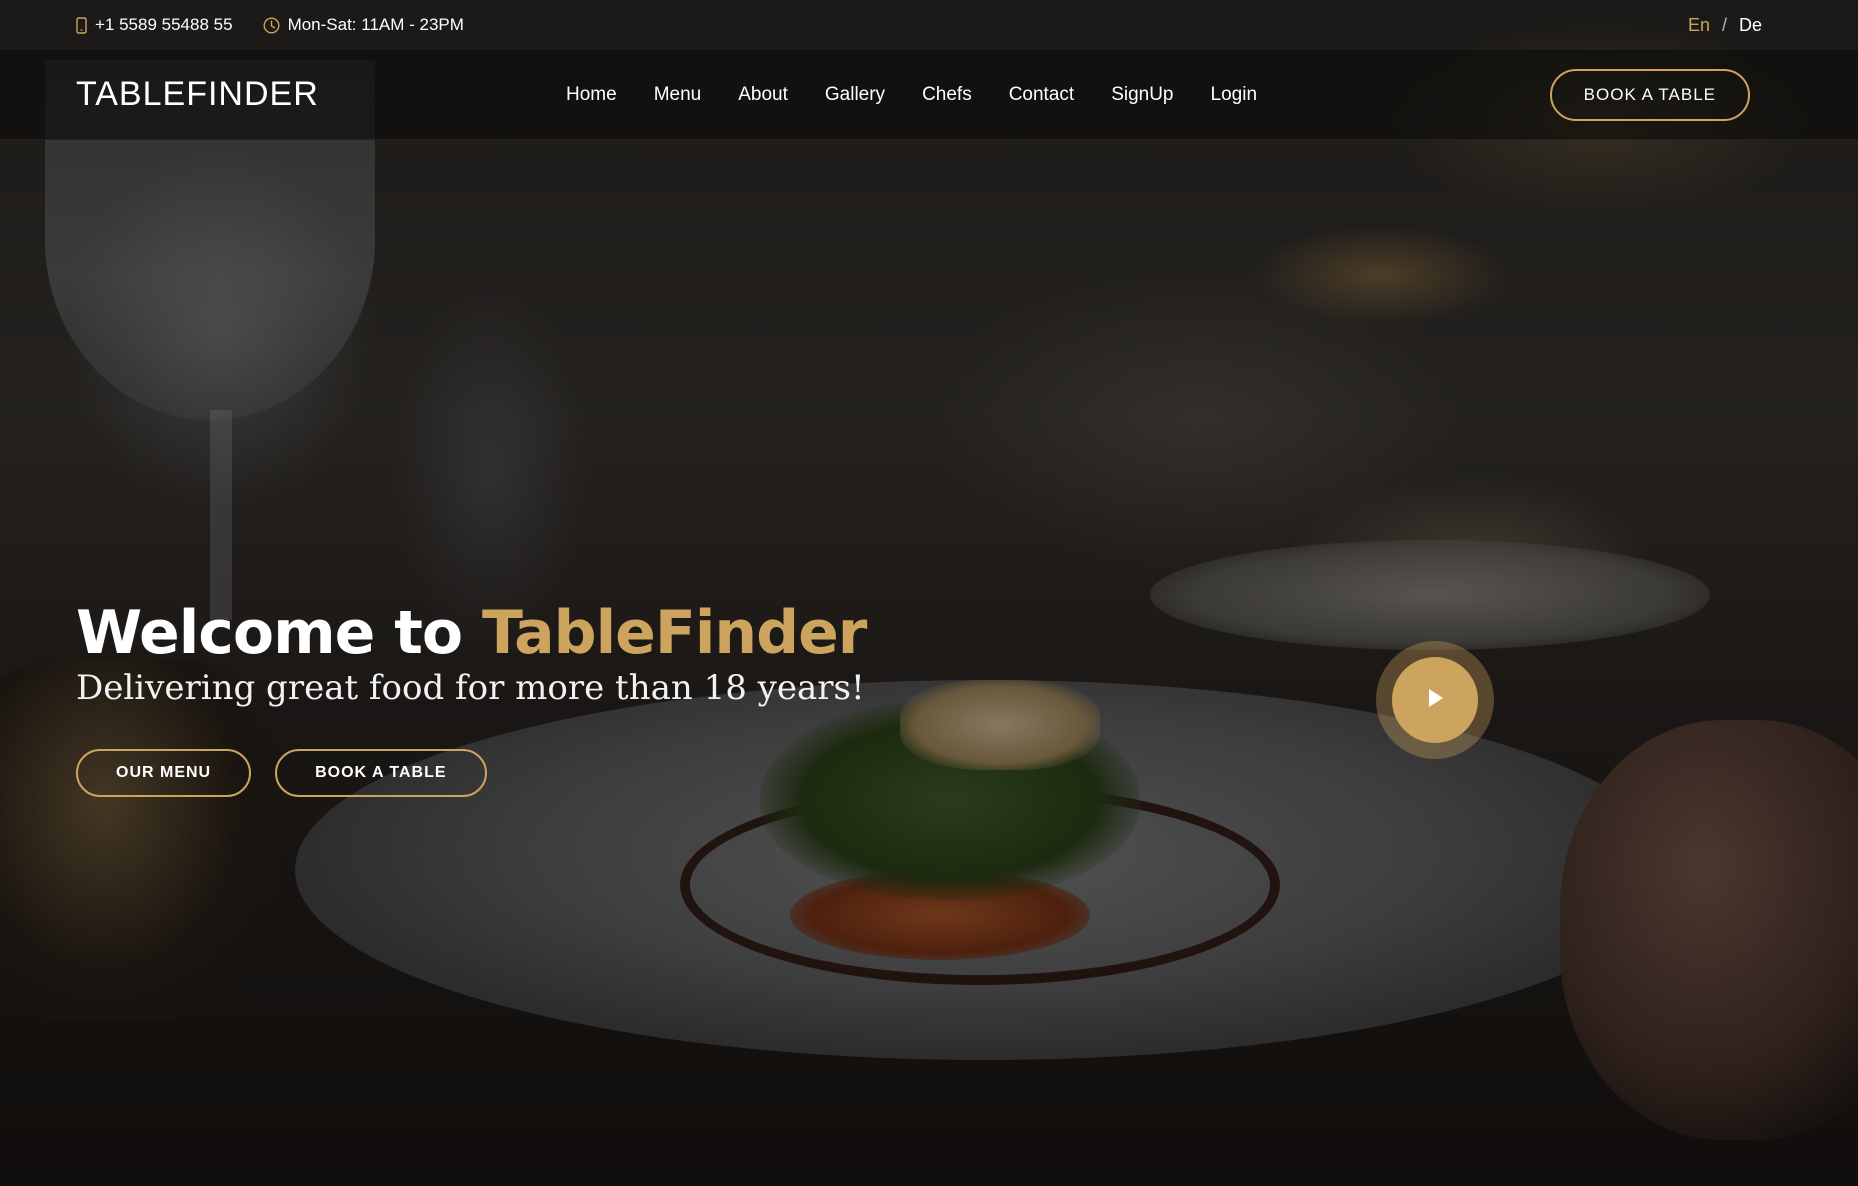 This screenshot has width=1858, height=1186. What do you see at coordinates (1649, 94) in the screenshot?
I see `book-a-table-button: BOOK A TABLE` at bounding box center [1649, 94].